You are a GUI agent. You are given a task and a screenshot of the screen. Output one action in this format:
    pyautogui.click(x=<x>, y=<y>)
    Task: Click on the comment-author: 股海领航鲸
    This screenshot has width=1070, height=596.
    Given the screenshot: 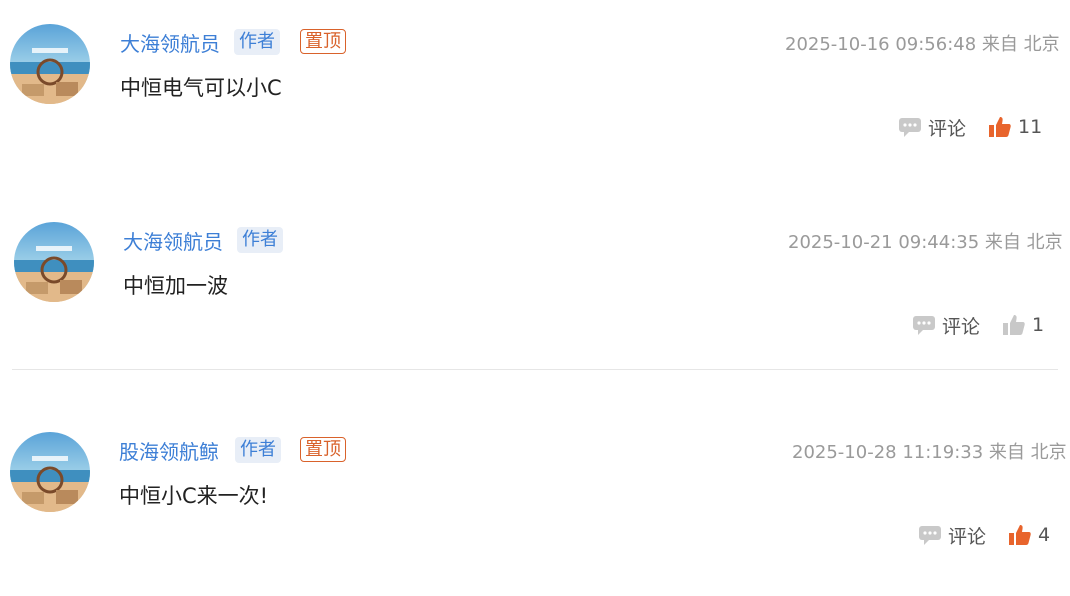 What is the action you would take?
    pyautogui.click(x=169, y=450)
    